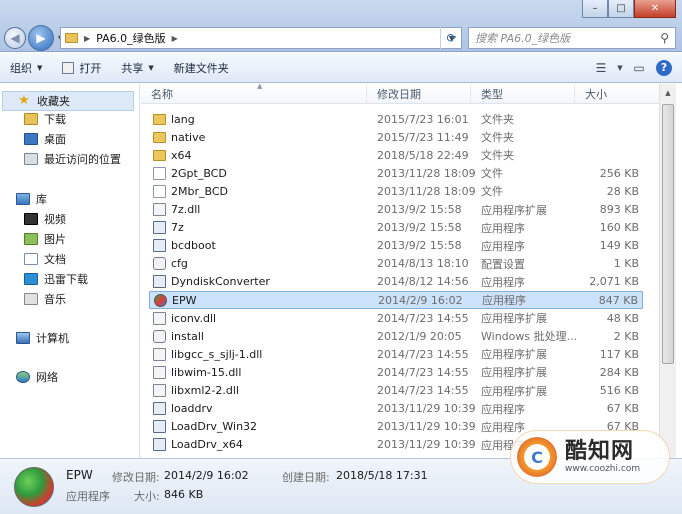  Describe the element at coordinates (41, 38) in the screenshot. I see `forward-button: ▶` at that location.